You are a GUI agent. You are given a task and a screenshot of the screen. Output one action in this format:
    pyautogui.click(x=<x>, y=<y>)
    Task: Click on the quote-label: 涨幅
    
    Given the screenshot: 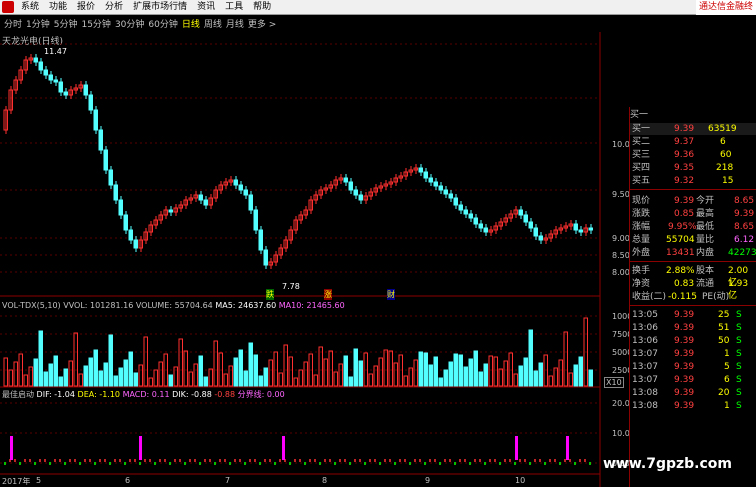 What is the action you would take?
    pyautogui.click(x=641, y=227)
    